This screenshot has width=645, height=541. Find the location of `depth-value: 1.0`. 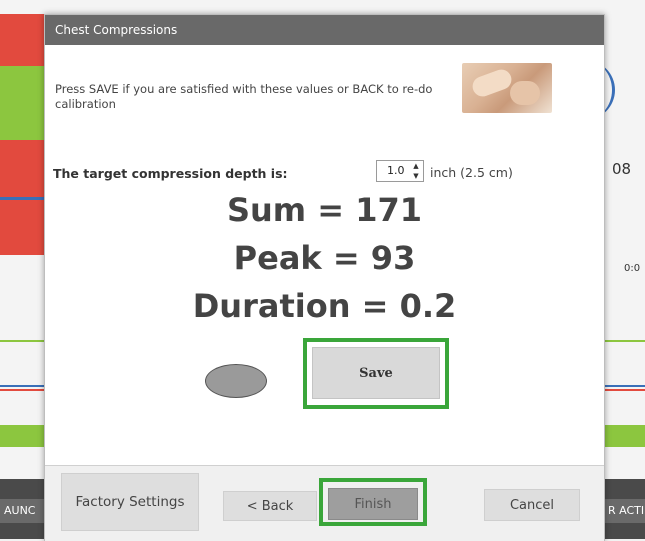

depth-value: 1.0 is located at coordinates (396, 170).